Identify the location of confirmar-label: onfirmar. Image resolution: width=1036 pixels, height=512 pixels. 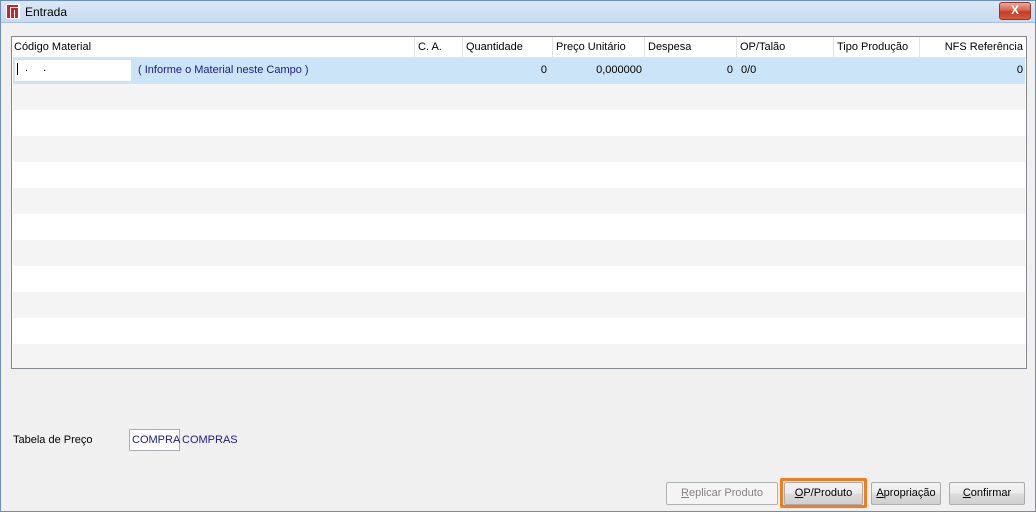
(991, 493).